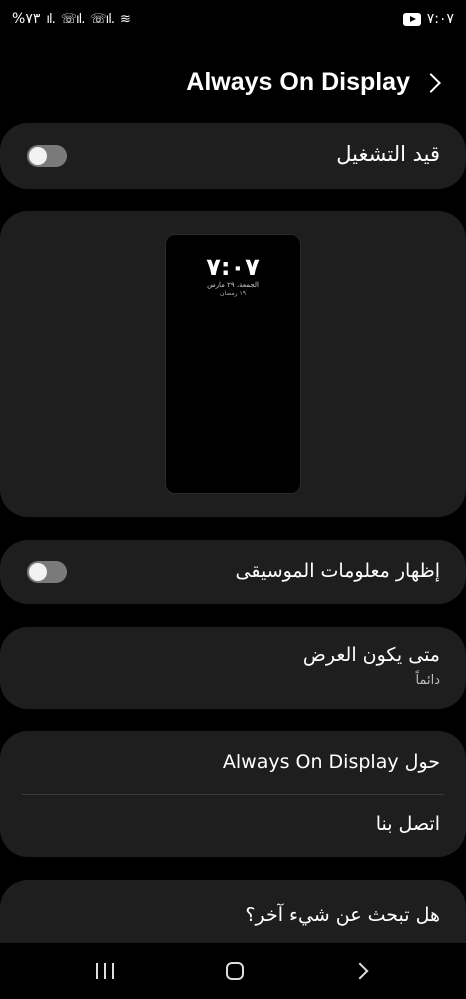 This screenshot has width=466, height=999. Describe the element at coordinates (233, 156) in the screenshot. I see `main-toggle-card: قيد التشغيل` at that location.